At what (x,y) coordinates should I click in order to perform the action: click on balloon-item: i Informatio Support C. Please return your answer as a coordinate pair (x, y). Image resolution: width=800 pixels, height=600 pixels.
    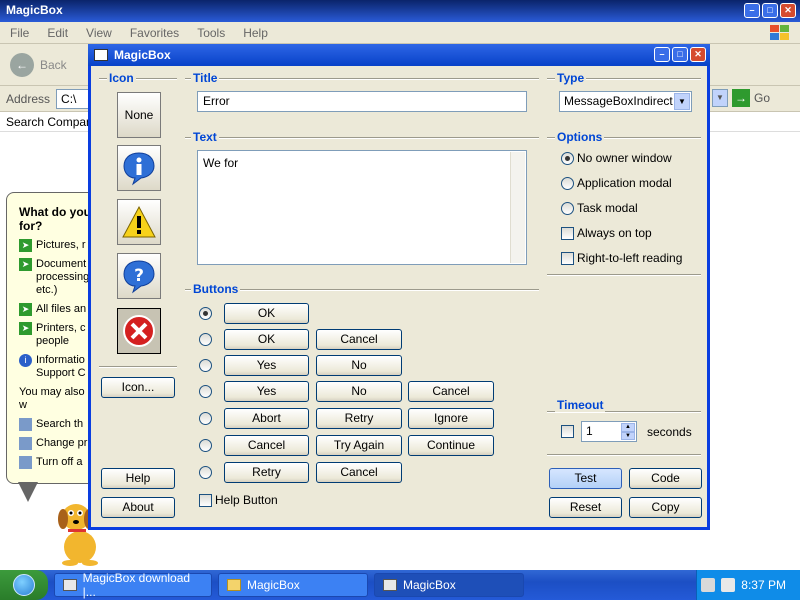
    Looking at the image, I should click on (57, 367).